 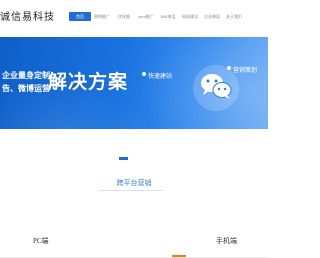 I want to click on section-divider, so click(x=131, y=190).